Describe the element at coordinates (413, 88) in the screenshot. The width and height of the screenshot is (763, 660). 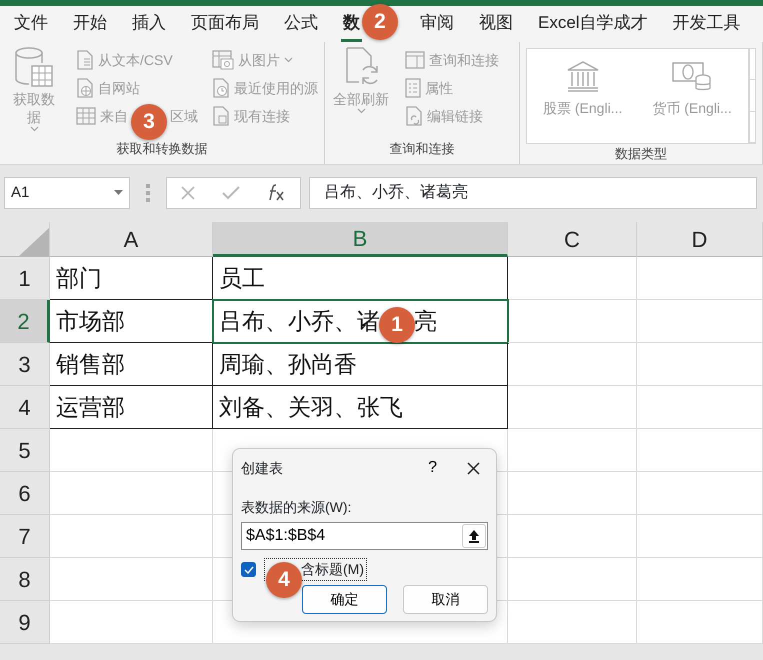
I see `properties-icon` at that location.